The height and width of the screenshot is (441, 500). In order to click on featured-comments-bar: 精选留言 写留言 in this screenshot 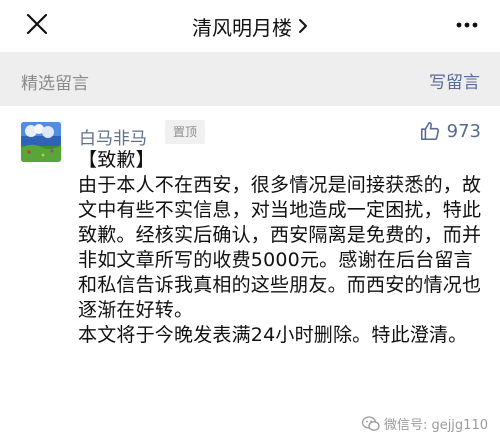, I will do `click(250, 79)`.